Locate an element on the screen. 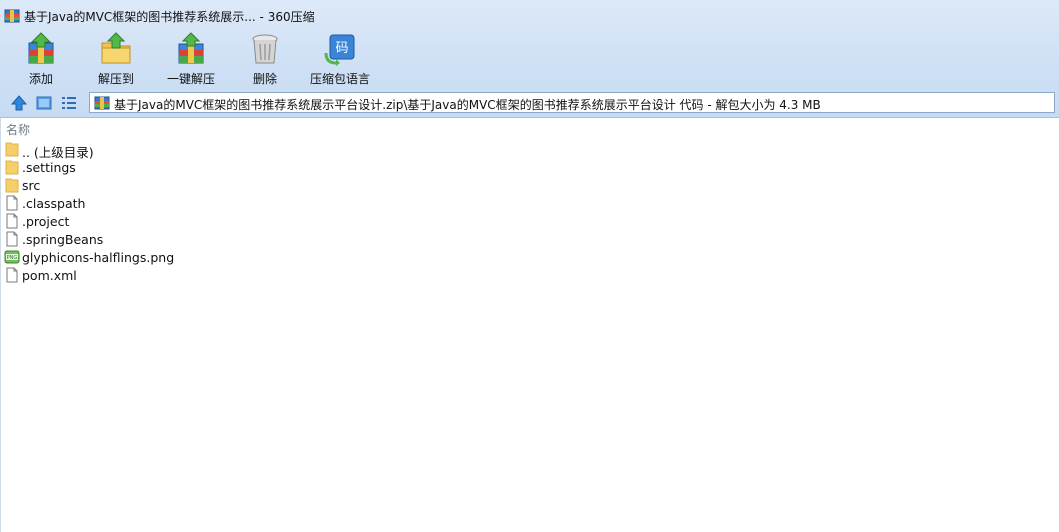  list-item: src is located at coordinates (204, 185).